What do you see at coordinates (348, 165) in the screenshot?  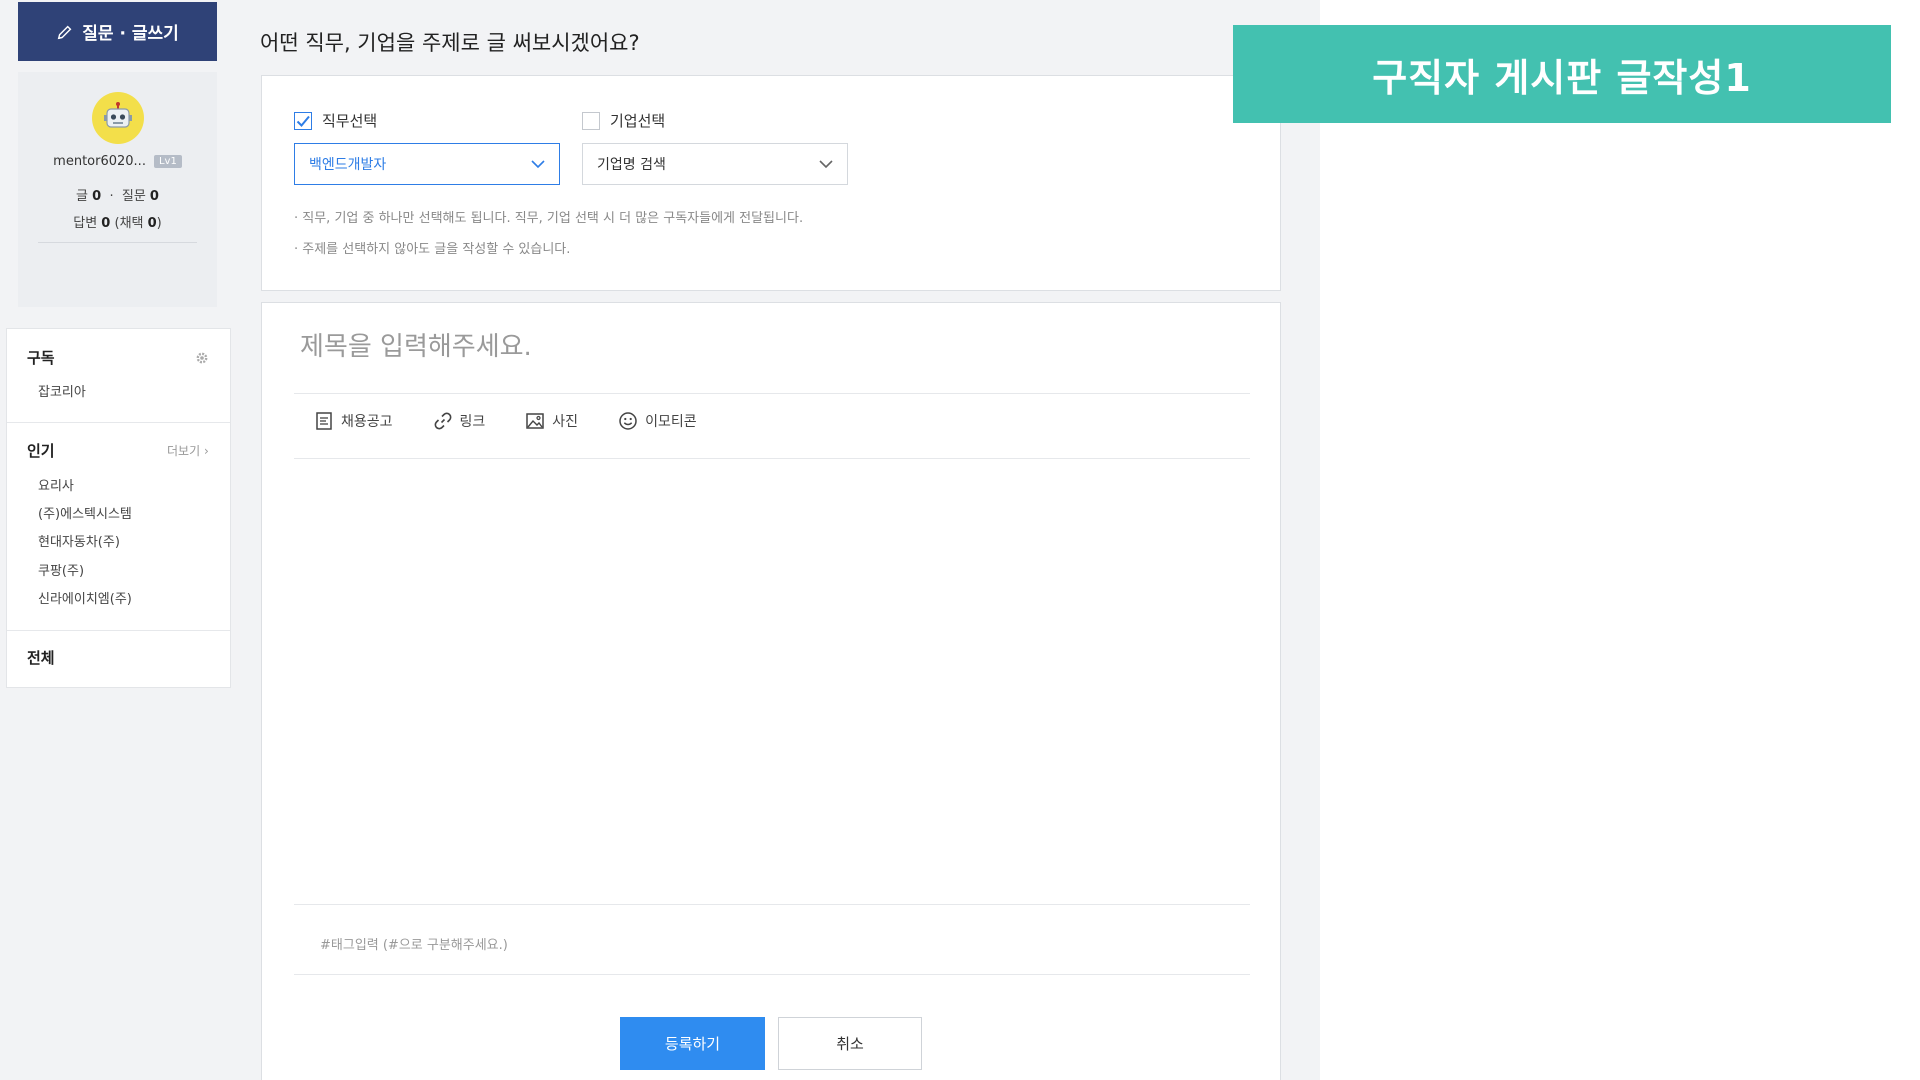 I see `job-select-value: 백엔드개발자` at bounding box center [348, 165].